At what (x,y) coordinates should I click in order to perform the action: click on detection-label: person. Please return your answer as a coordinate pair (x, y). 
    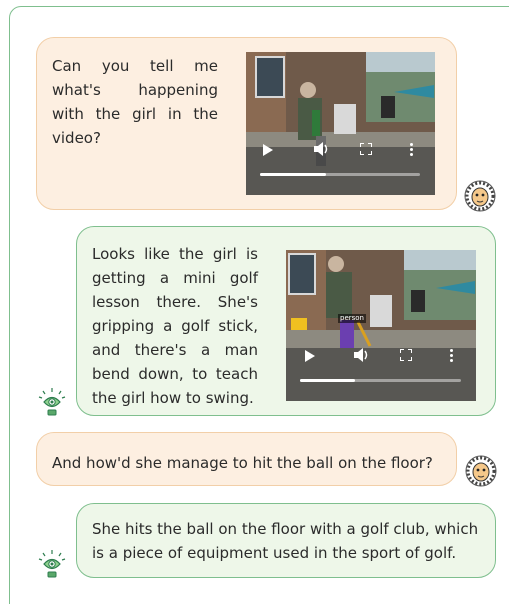
    Looking at the image, I should click on (352, 318).